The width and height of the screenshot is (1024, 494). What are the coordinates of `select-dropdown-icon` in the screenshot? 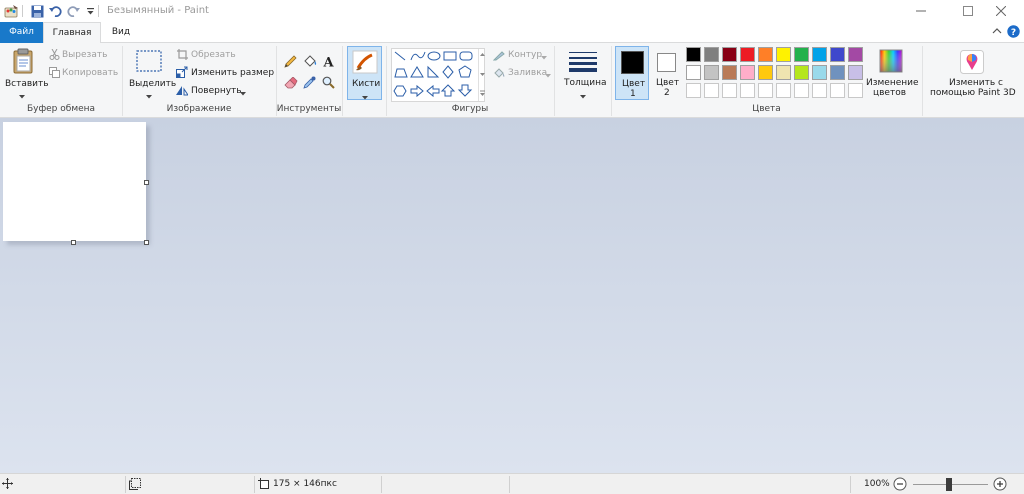 It's located at (149, 97).